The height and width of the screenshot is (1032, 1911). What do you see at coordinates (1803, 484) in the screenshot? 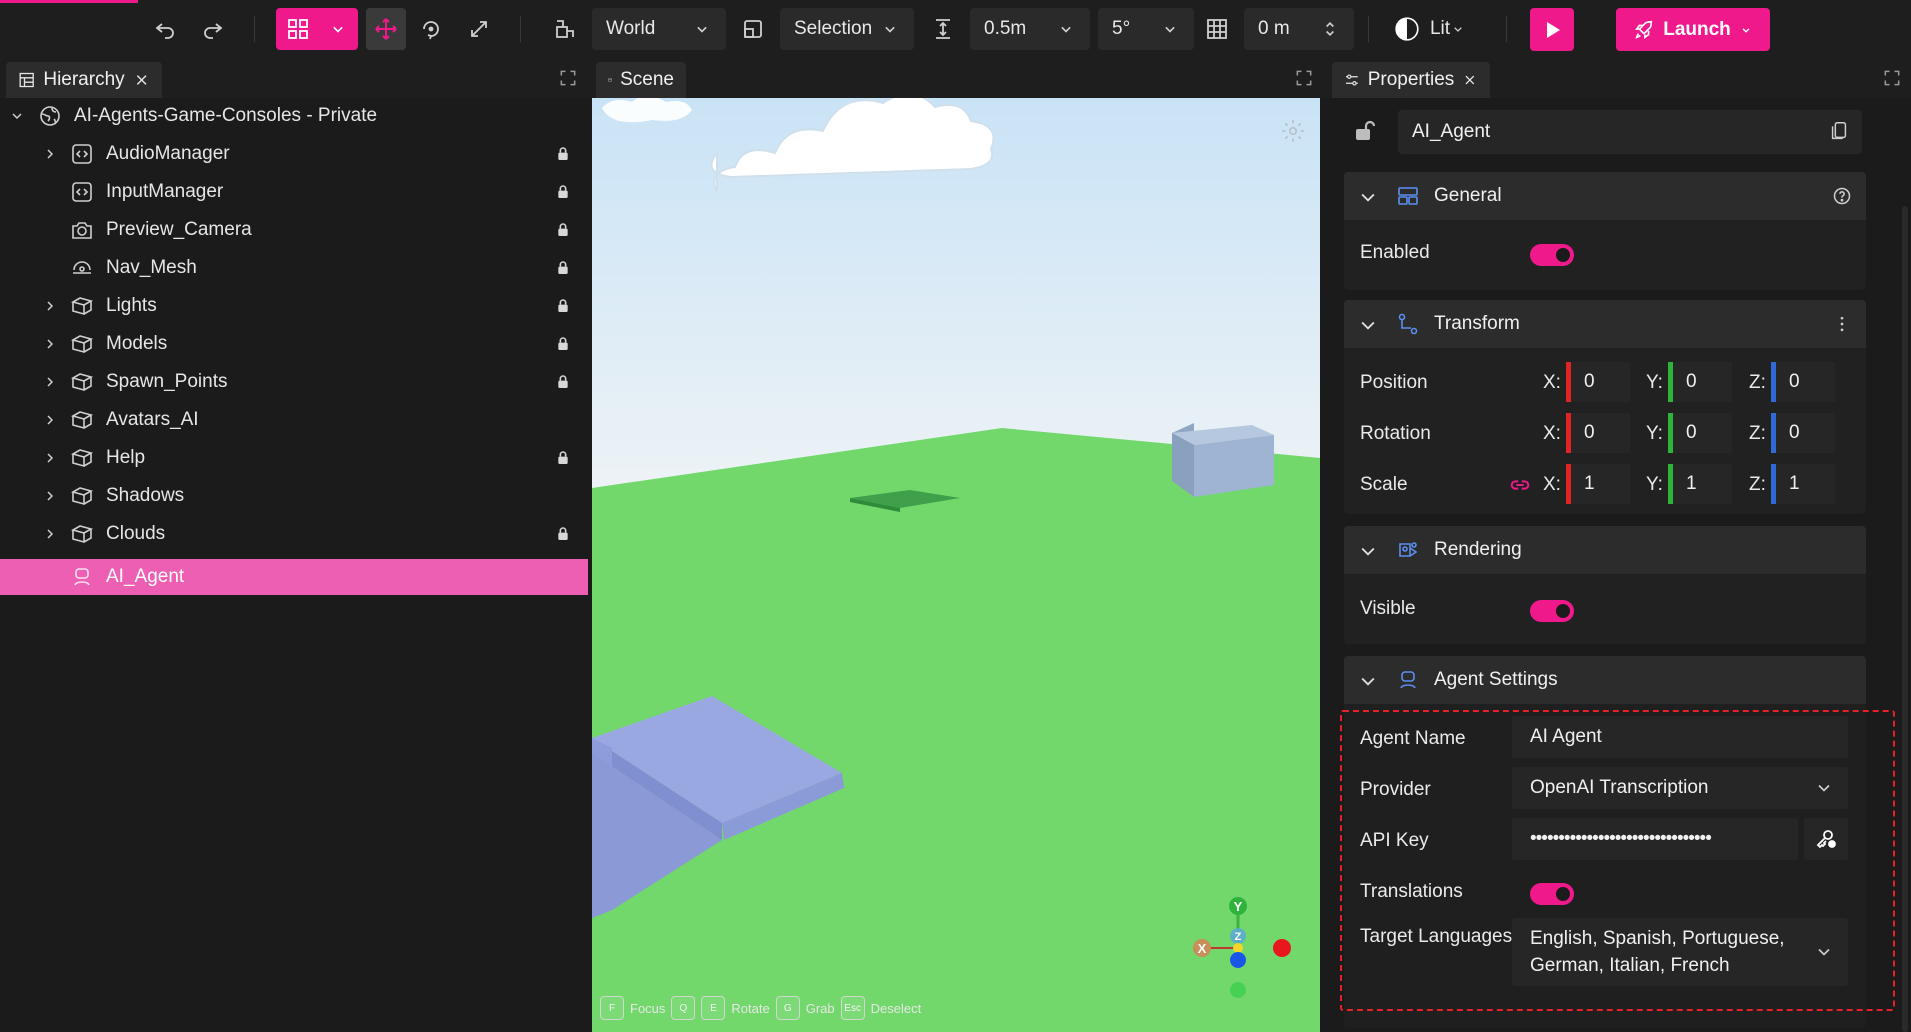
I see `scale-z-field: 1` at bounding box center [1803, 484].